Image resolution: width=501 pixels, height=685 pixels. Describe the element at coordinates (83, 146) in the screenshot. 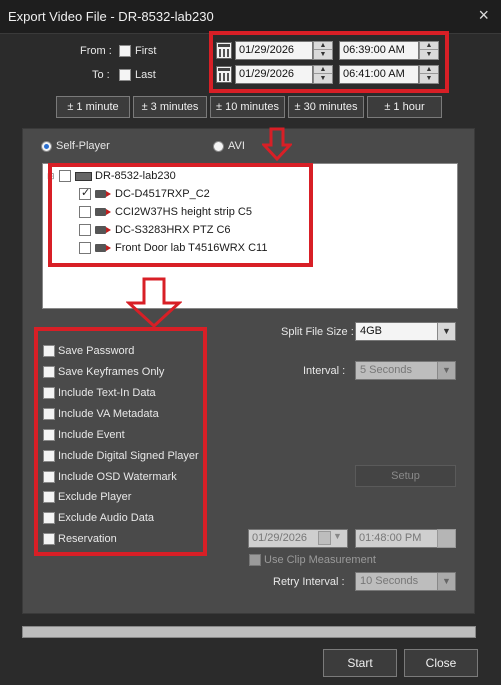

I see `self-player-label: Self-Player` at that location.